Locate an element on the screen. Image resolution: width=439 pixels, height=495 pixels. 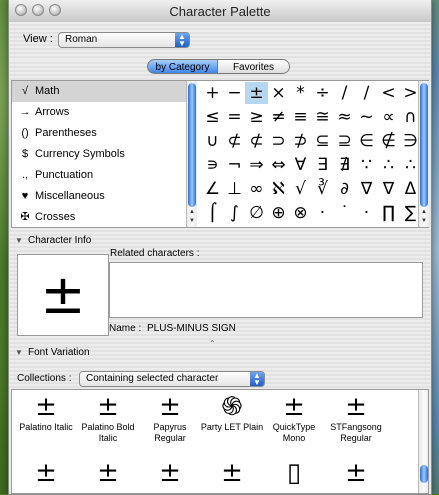
character-cell: ˙ is located at coordinates (344, 213).